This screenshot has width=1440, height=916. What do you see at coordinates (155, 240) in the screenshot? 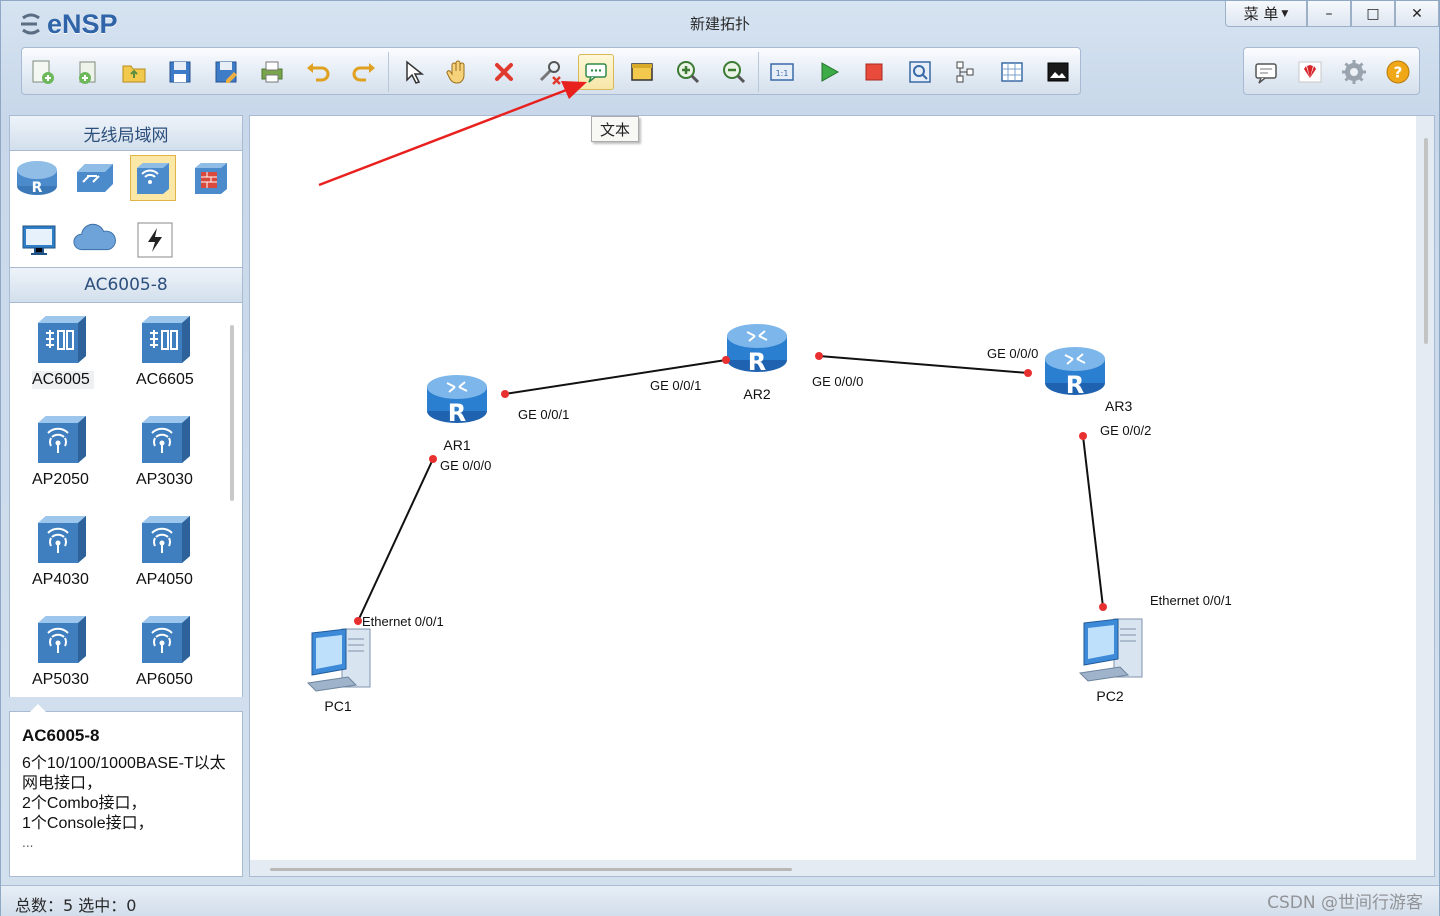
I see `category-other` at bounding box center [155, 240].